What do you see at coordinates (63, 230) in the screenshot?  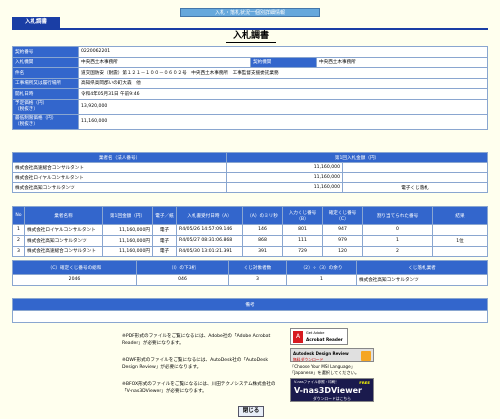 I see `company-name: 株式会社ロイヤルコンサルタント` at bounding box center [63, 230].